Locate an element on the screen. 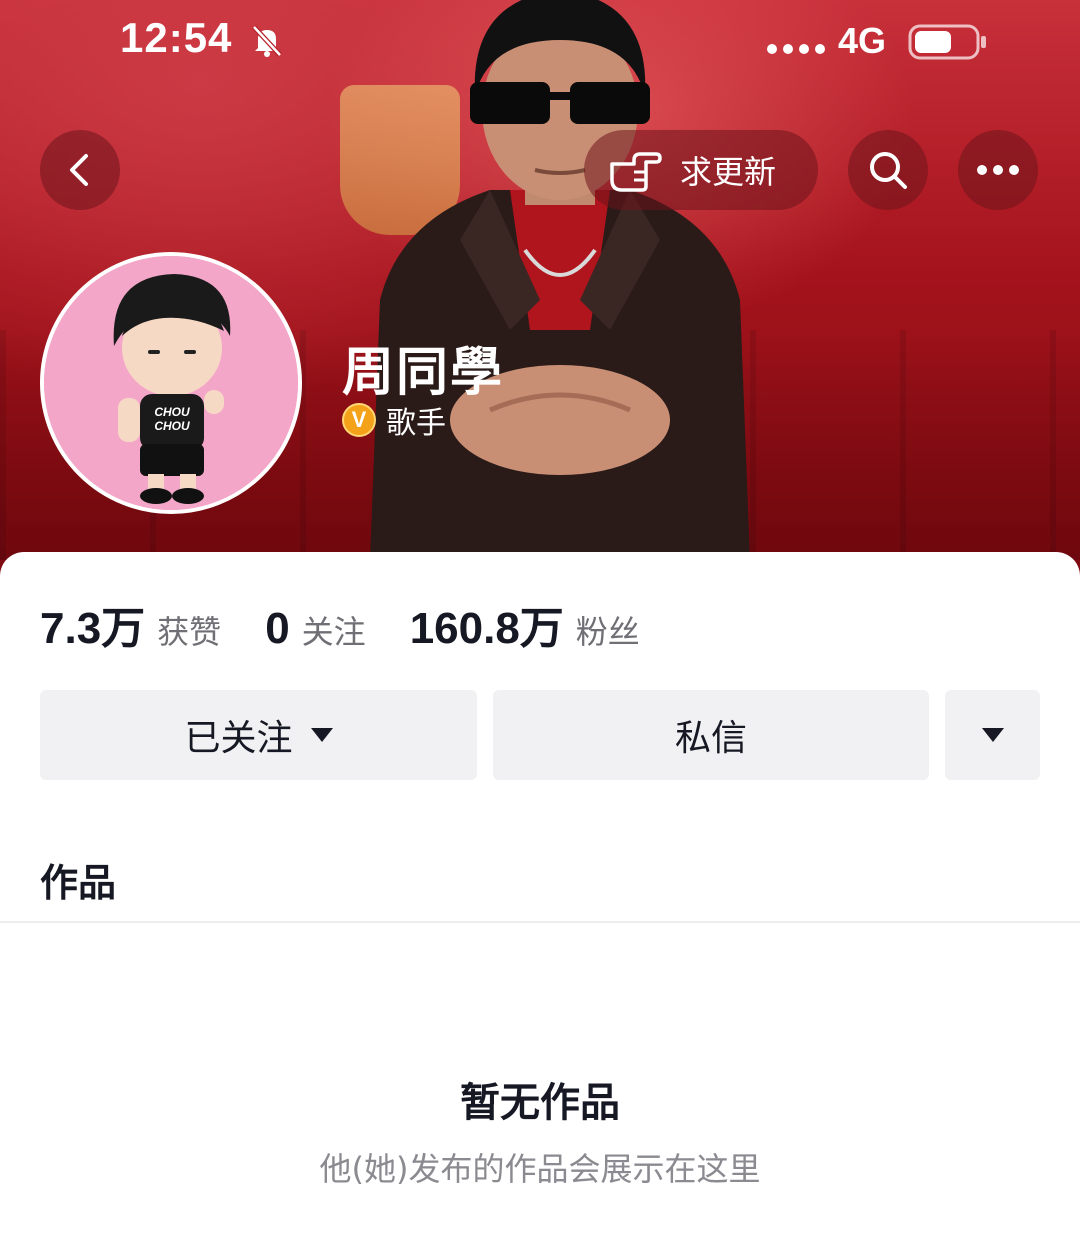 Image resolution: width=1080 pixels, height=1241 pixels. search-button is located at coordinates (888, 170).